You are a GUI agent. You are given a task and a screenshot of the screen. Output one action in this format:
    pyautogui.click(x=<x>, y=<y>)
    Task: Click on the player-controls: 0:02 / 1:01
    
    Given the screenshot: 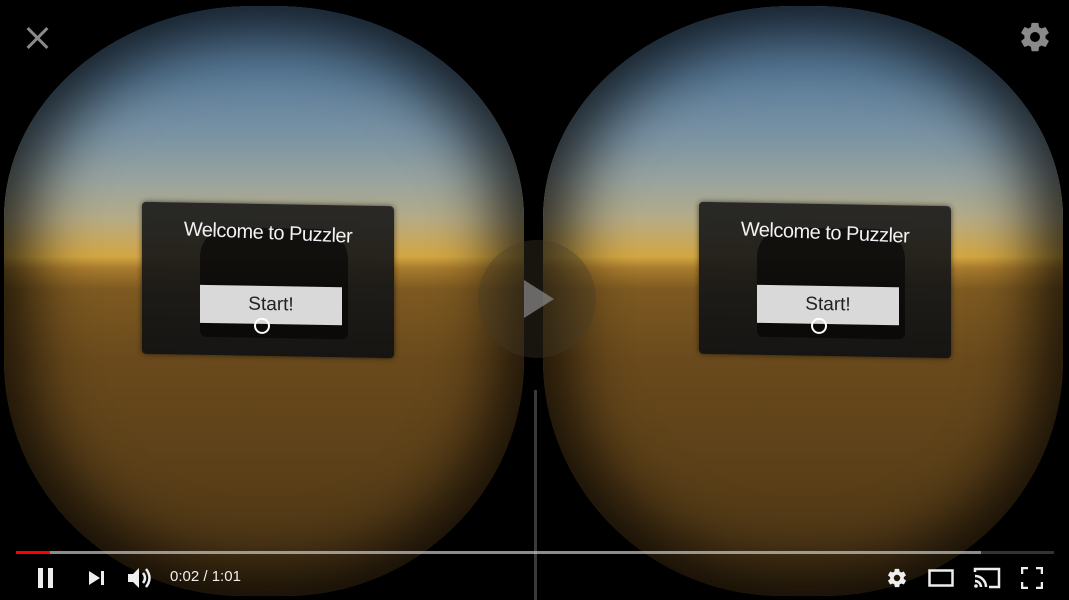 What is the action you would take?
    pyautogui.click(x=534, y=578)
    